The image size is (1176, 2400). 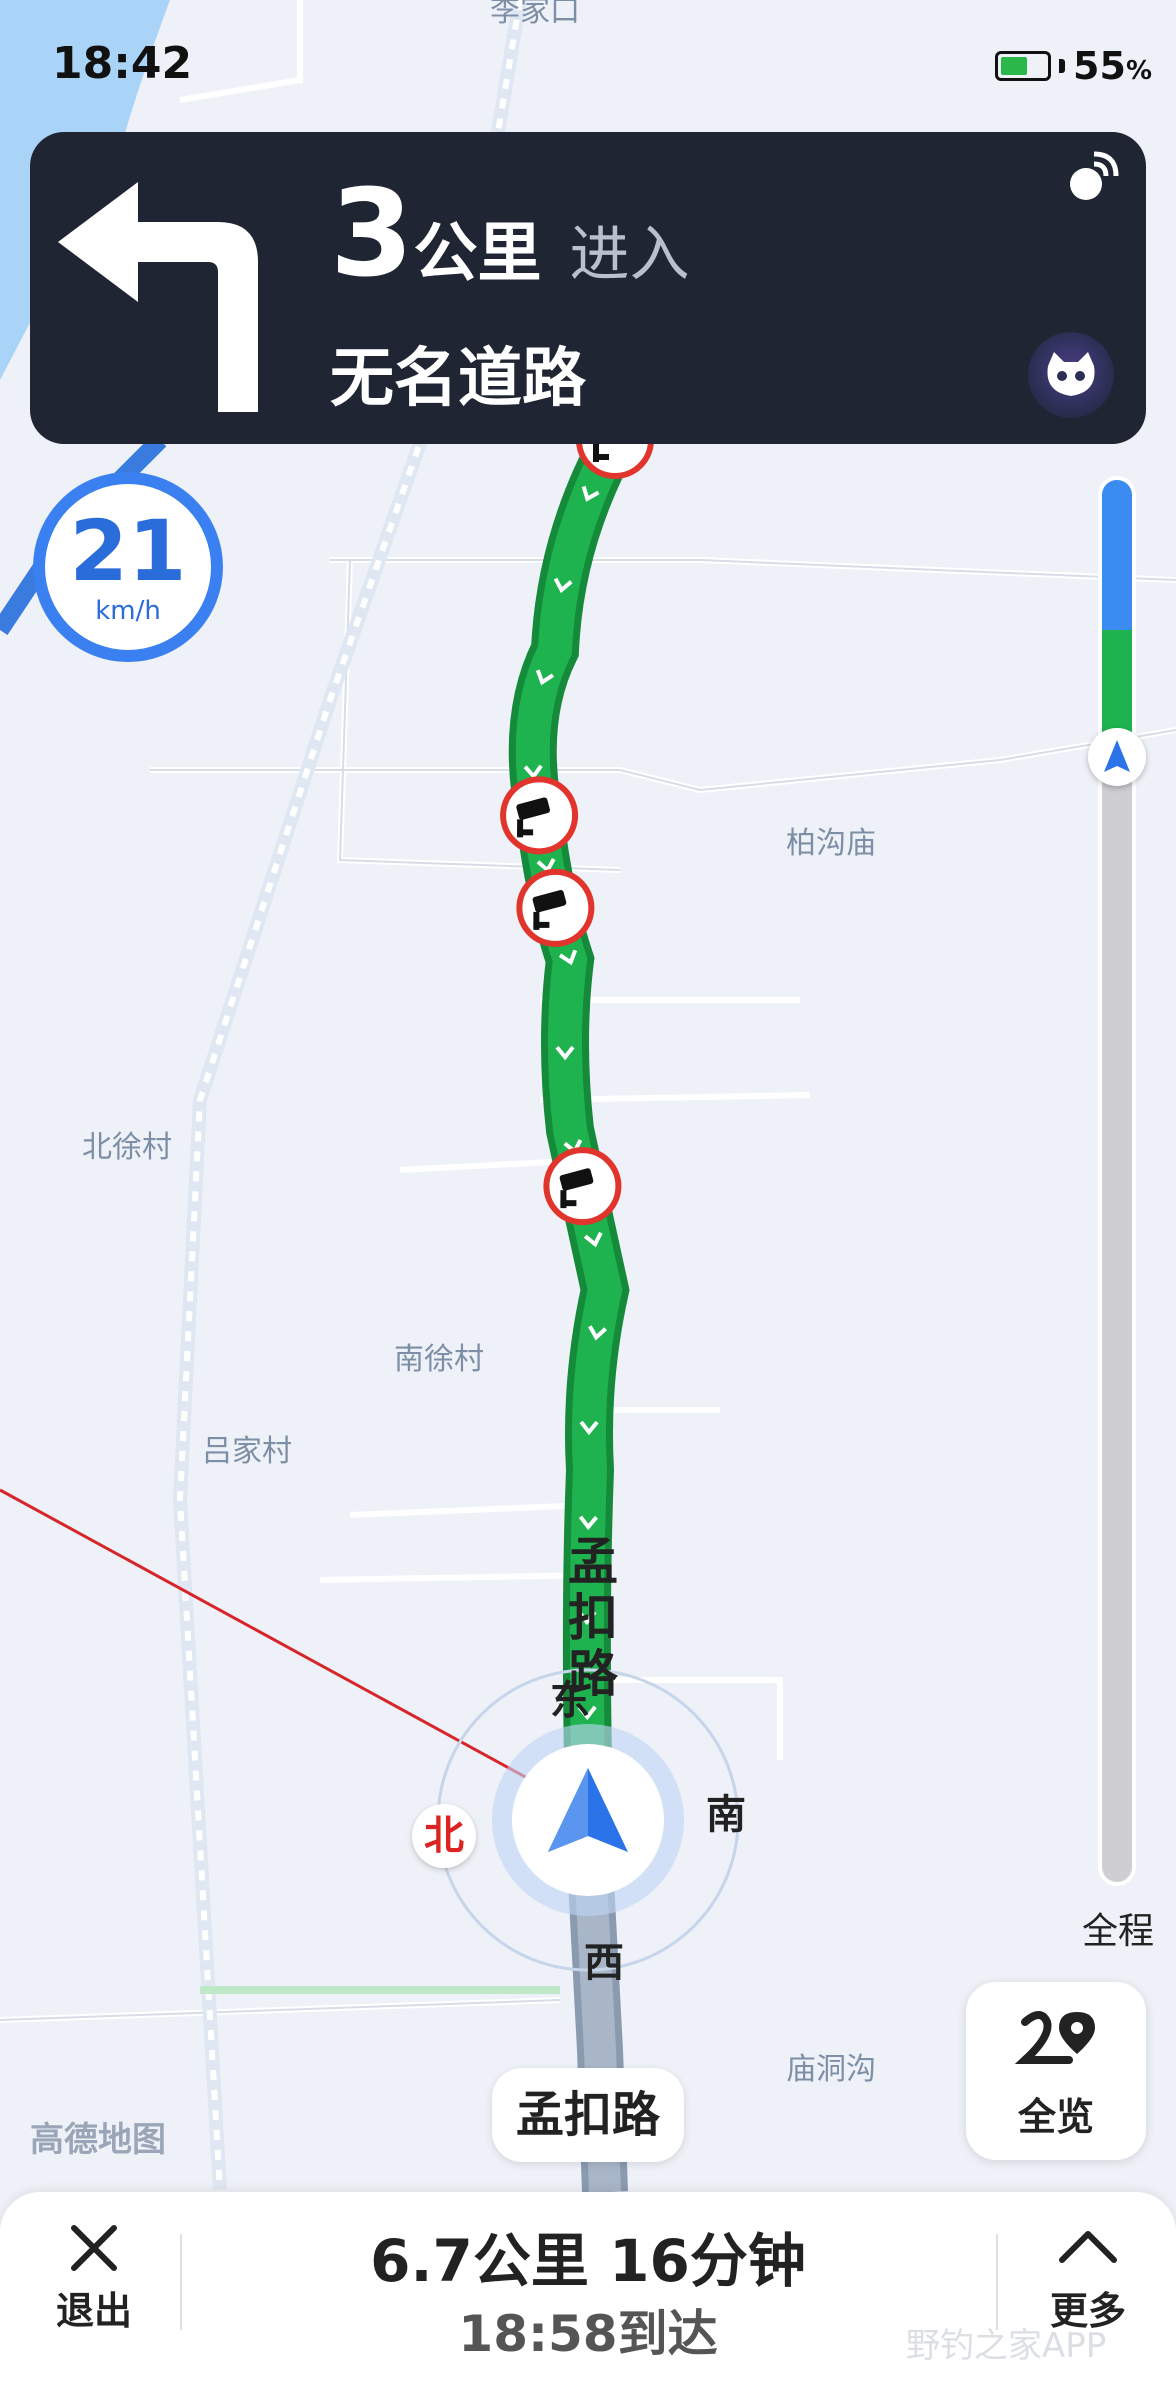 What do you see at coordinates (1117, 757) in the screenshot?
I see `progress-position-marker` at bounding box center [1117, 757].